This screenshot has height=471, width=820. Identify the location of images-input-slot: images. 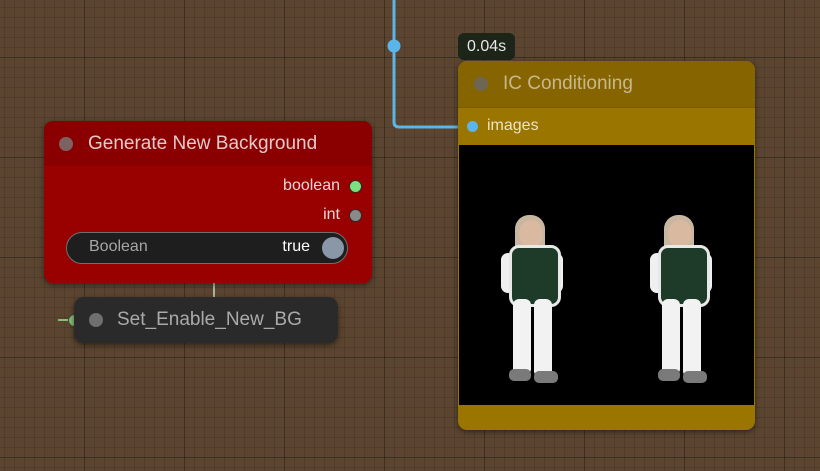
(606, 126).